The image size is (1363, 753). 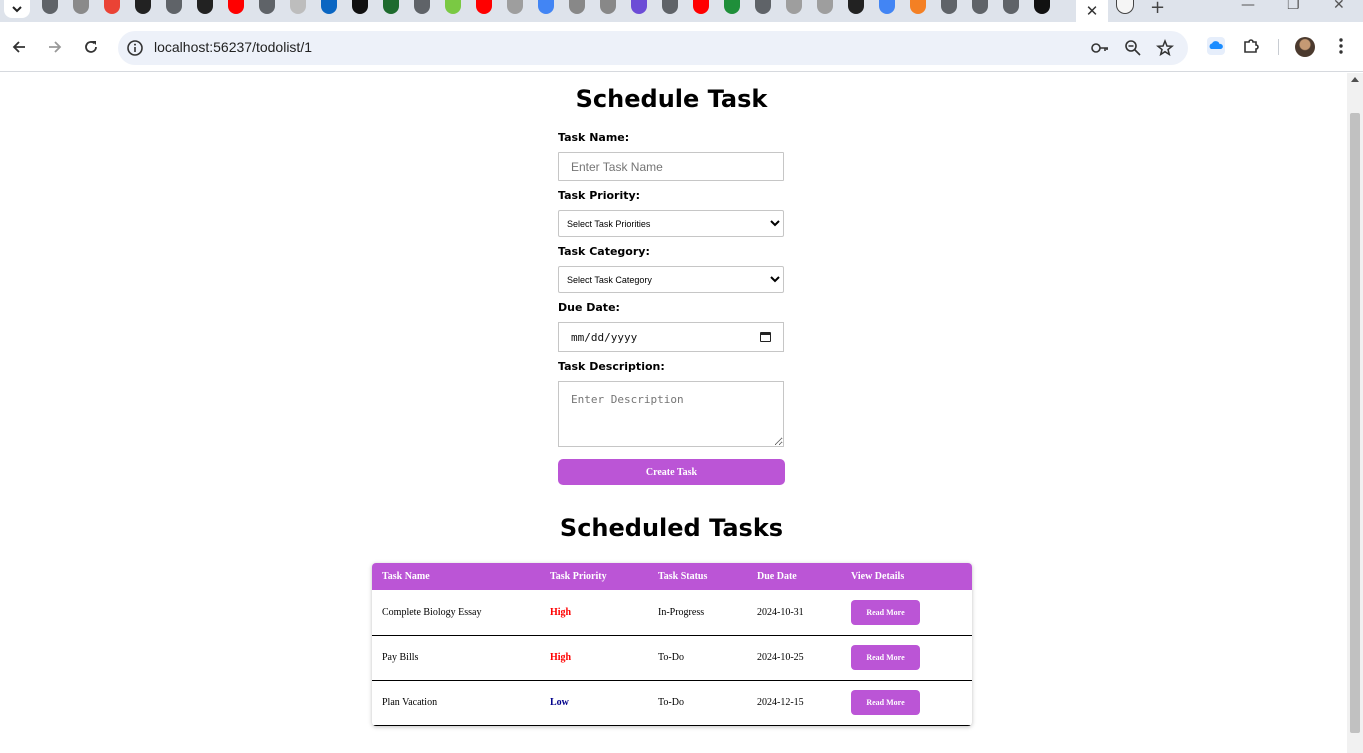 What do you see at coordinates (794, 658) in the screenshot?
I see `due-date-cell: 2024-10-25` at bounding box center [794, 658].